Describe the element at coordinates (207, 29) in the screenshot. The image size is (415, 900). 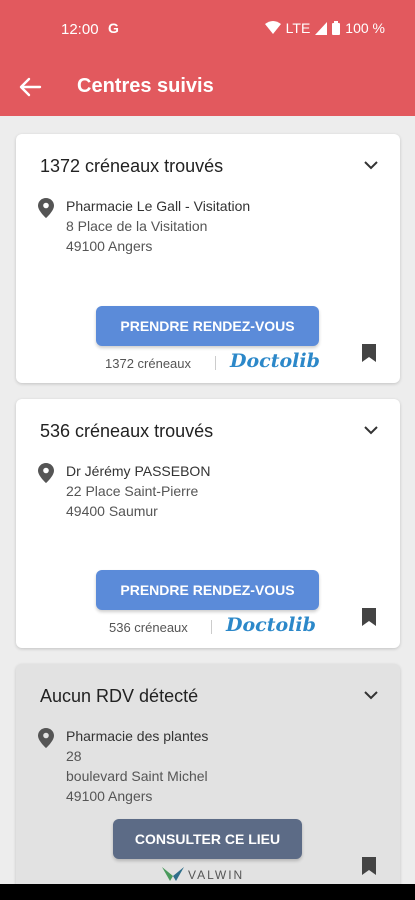
I see `status-bar: 12:00 G LTE 100 %` at that location.